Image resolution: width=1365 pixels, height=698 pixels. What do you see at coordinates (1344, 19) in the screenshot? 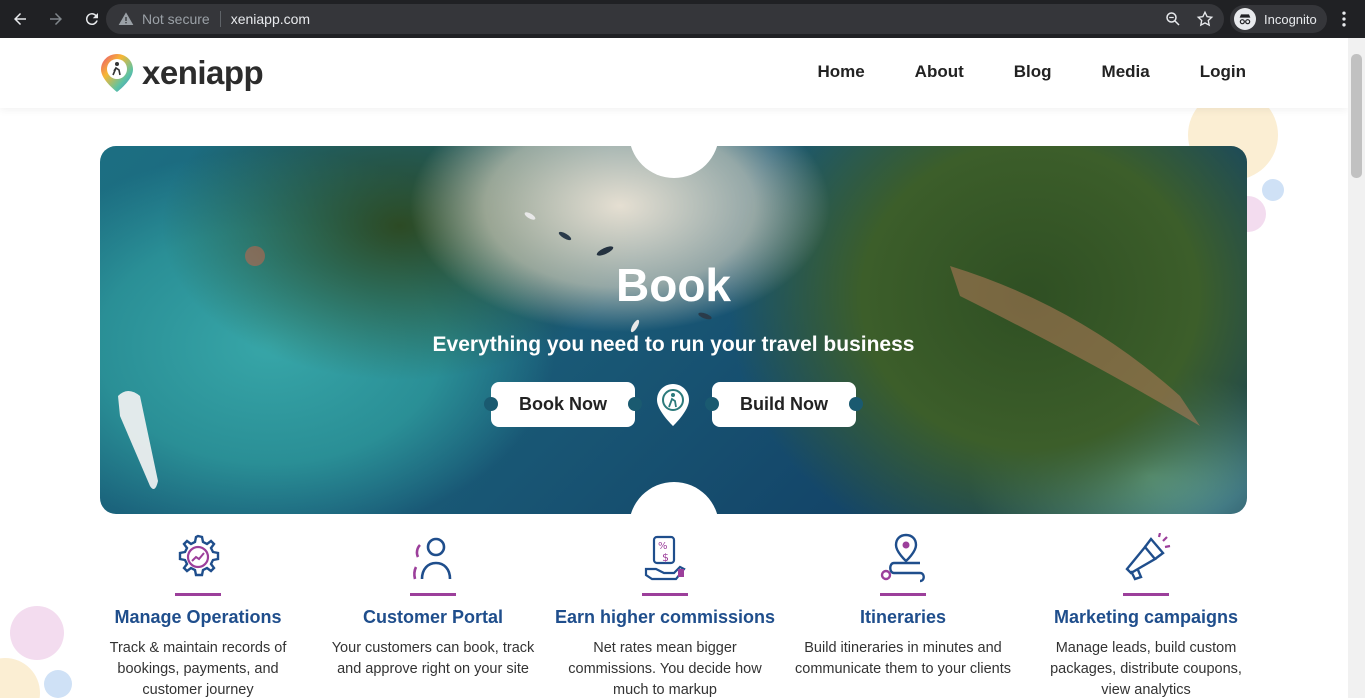
I see `more-menu-icon` at bounding box center [1344, 19].